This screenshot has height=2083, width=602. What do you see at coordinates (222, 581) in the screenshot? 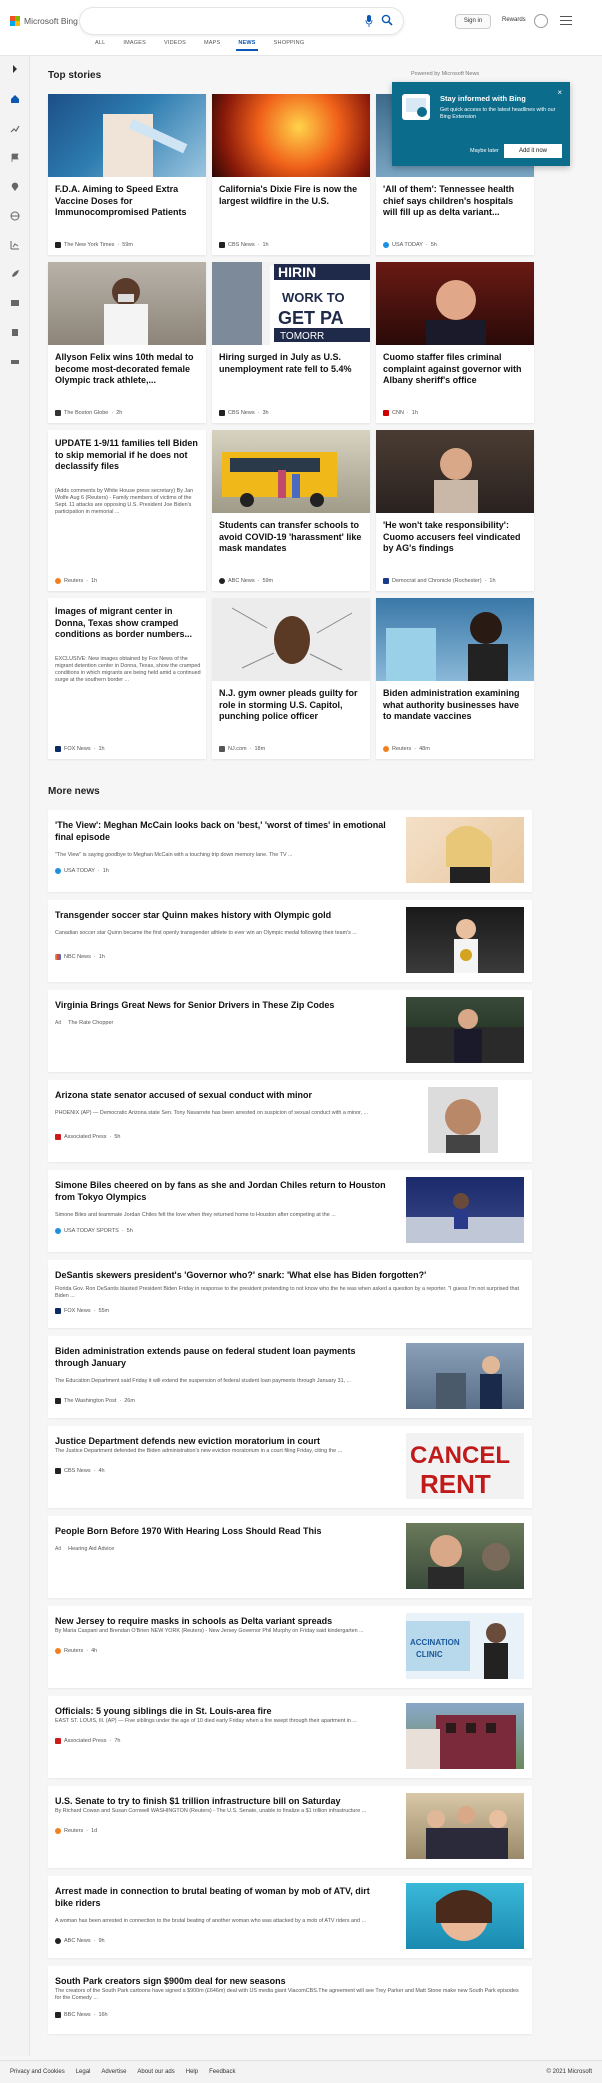
I see `abc-logo-icon` at bounding box center [222, 581].